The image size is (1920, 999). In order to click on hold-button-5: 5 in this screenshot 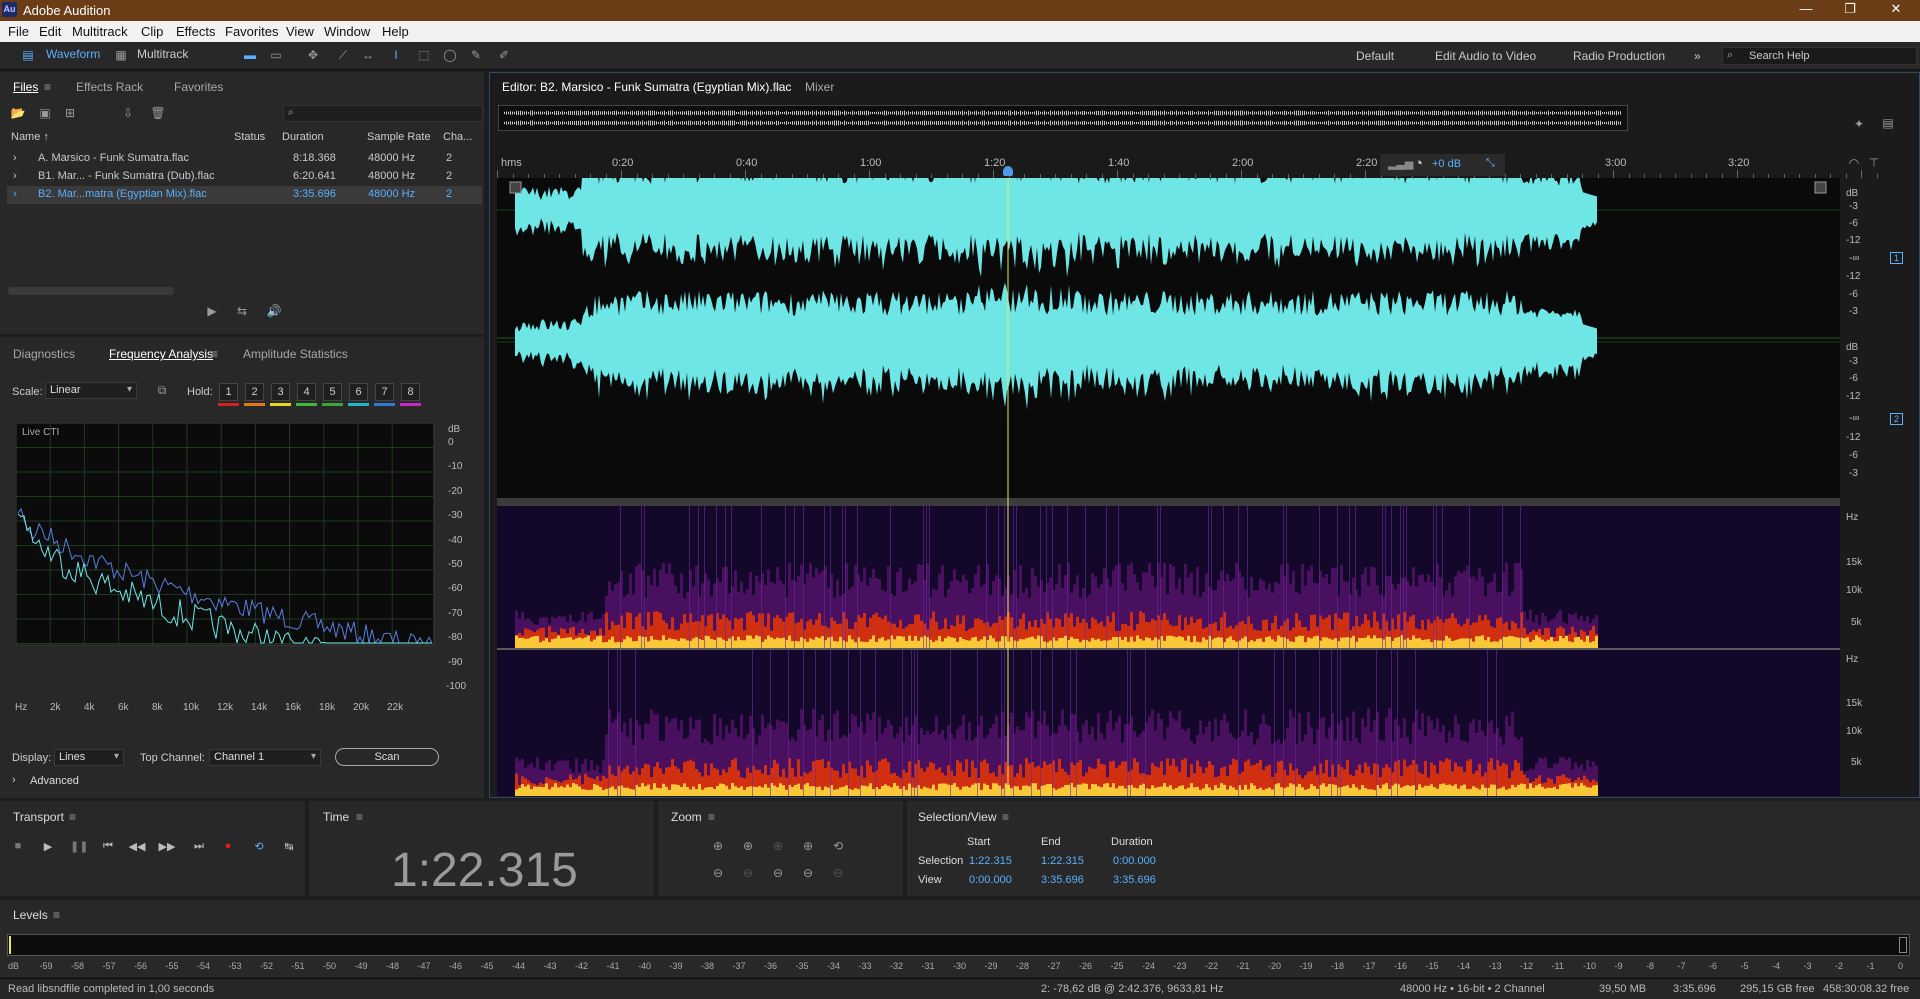, I will do `click(332, 392)`.